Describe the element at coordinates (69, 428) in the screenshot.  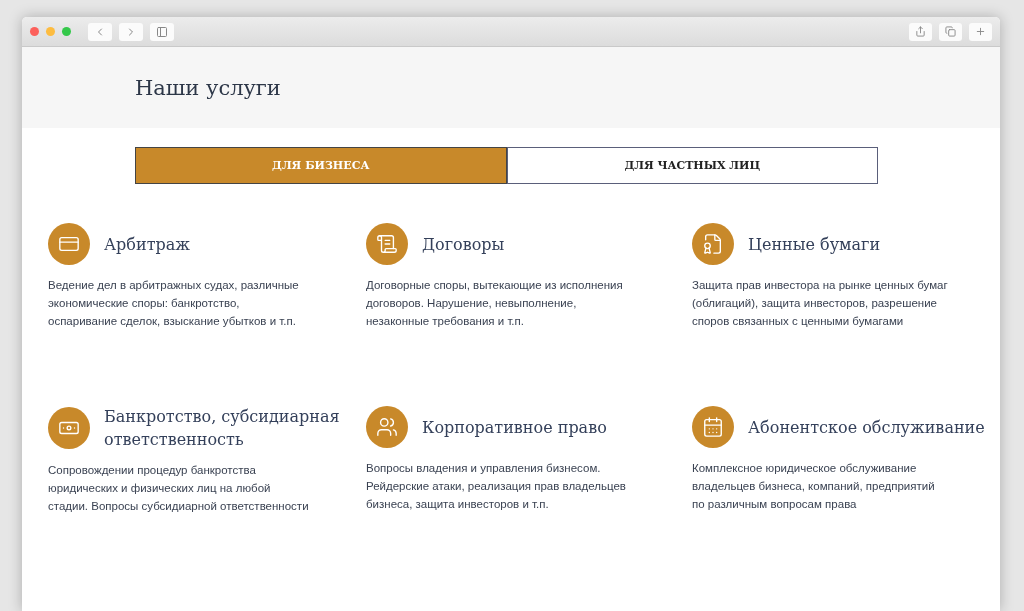
I see `banknote-icon` at that location.